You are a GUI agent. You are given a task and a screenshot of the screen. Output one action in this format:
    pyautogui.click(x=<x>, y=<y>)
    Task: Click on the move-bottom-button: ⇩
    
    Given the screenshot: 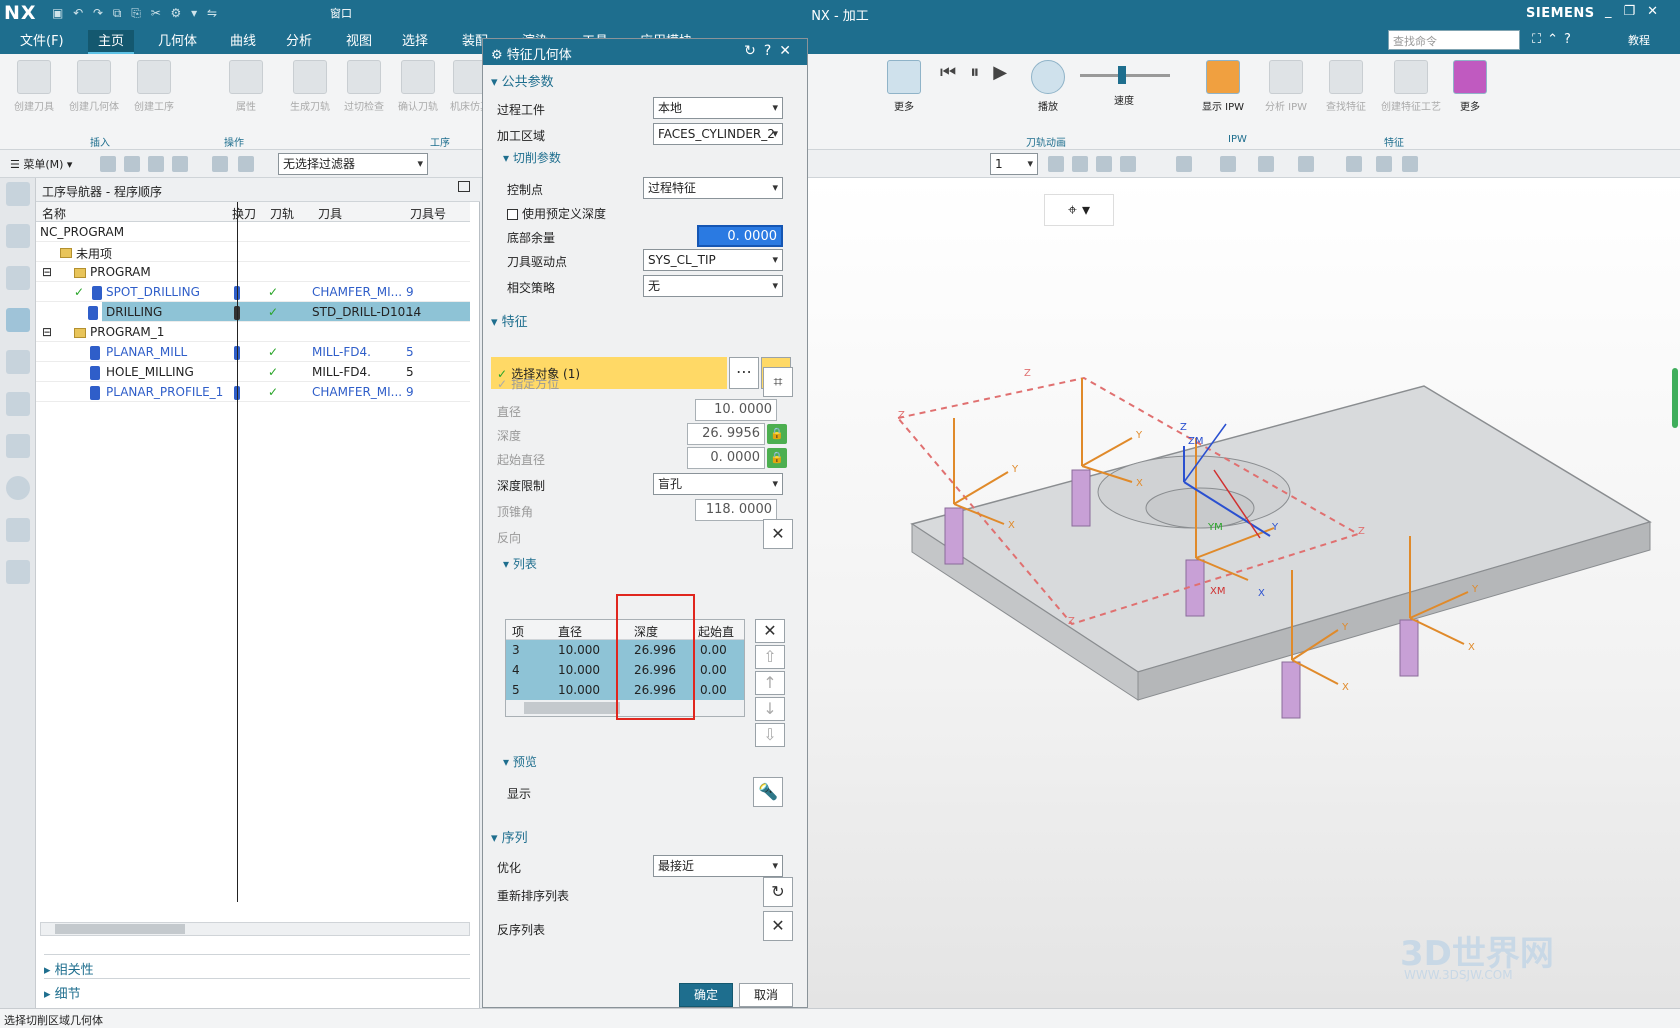 What is the action you would take?
    pyautogui.click(x=770, y=735)
    